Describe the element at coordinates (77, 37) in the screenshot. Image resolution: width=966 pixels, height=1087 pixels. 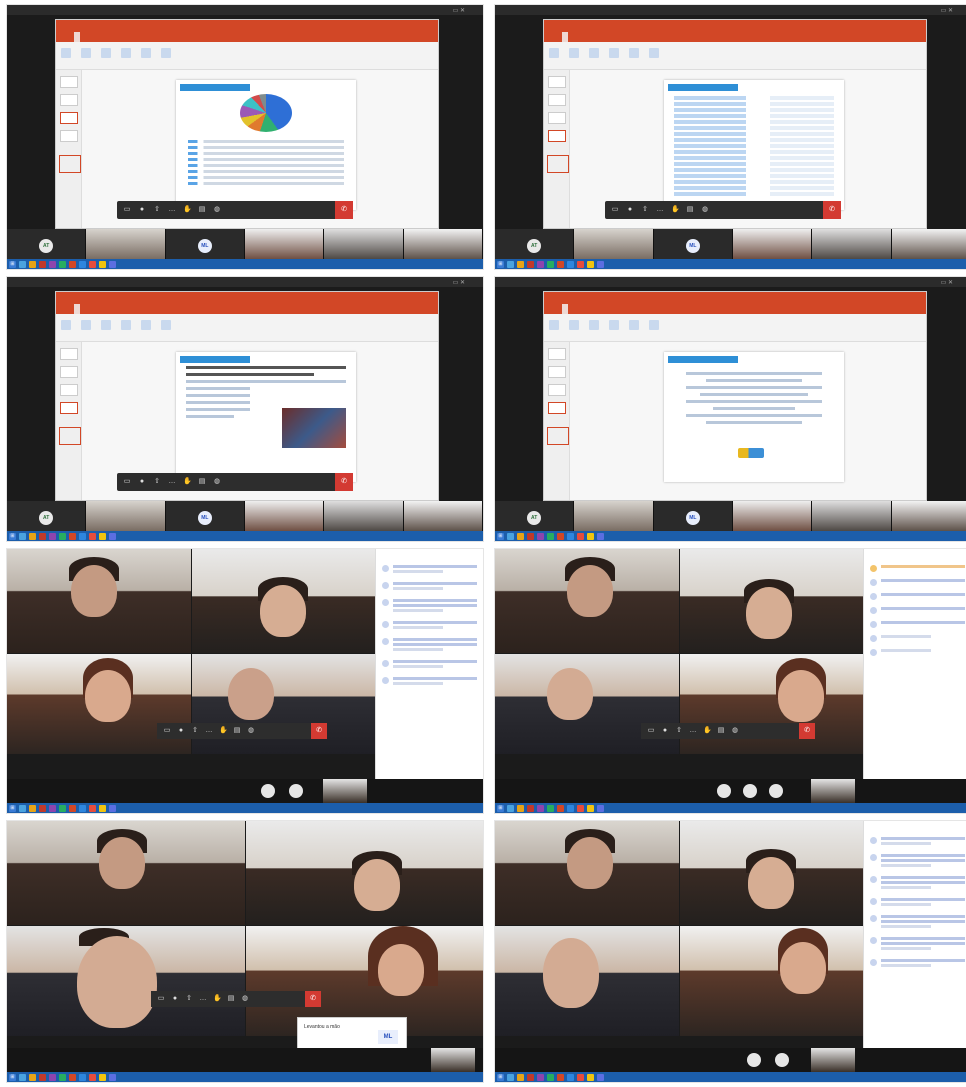
I see `ribbon-tab-active` at that location.